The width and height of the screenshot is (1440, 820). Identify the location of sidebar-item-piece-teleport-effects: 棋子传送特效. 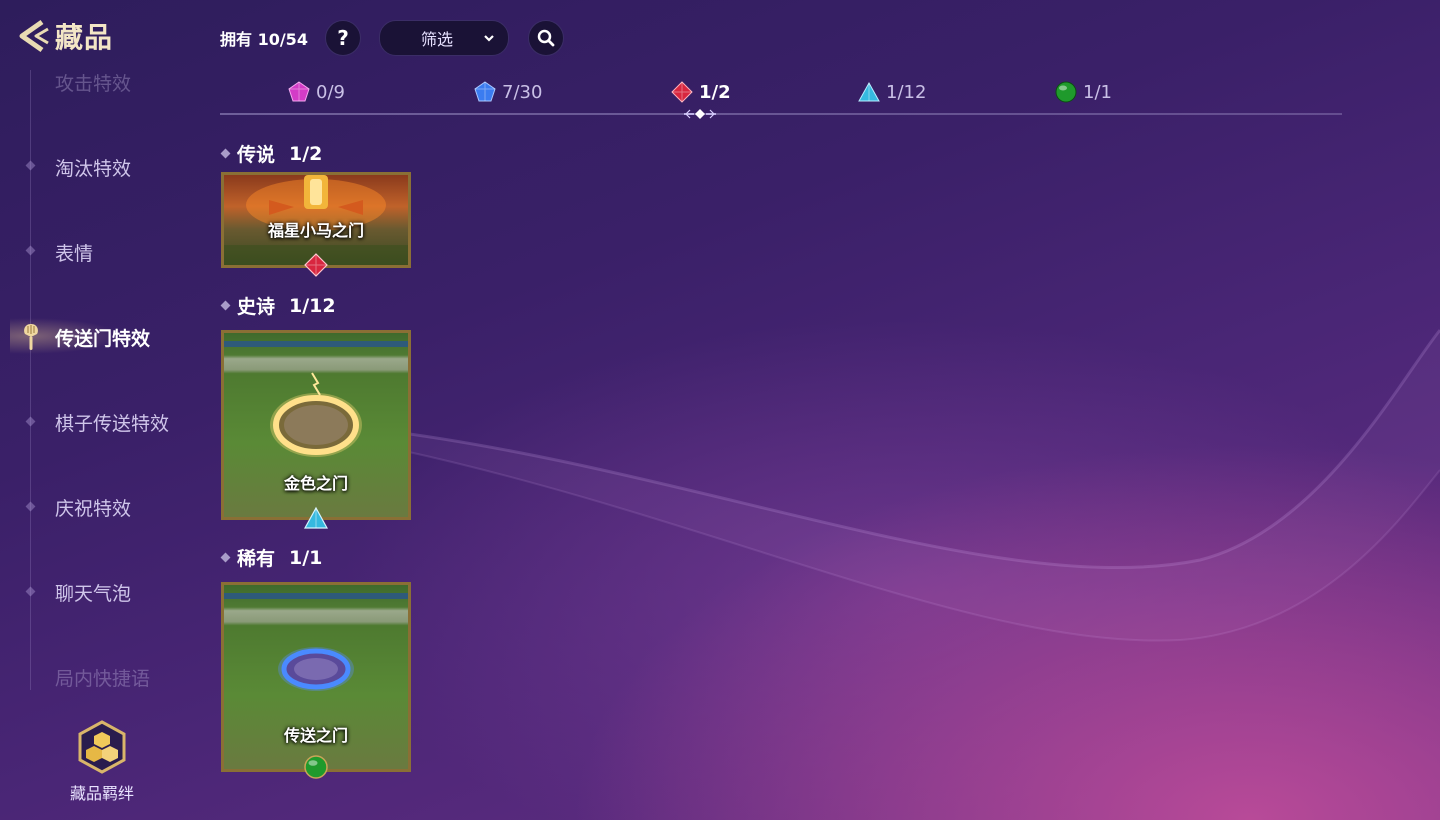
(112, 422).